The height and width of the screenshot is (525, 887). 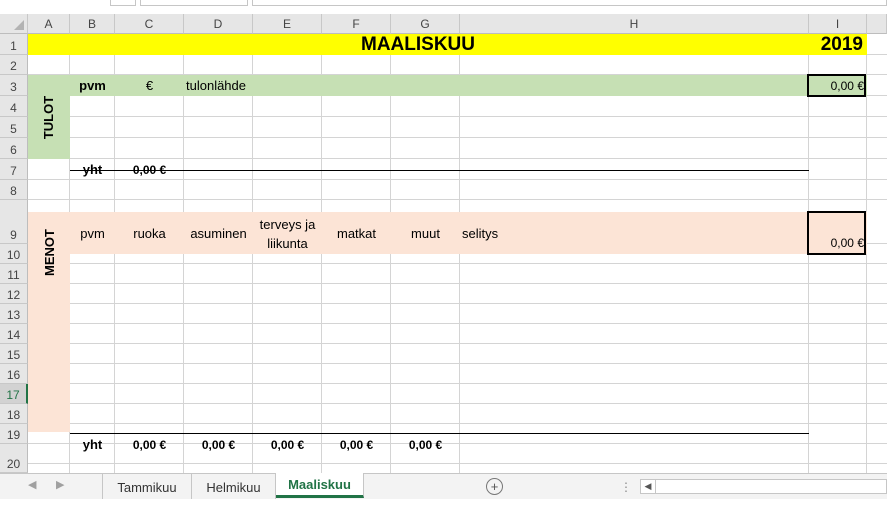 I want to click on column-header-h: H, so click(x=634, y=24).